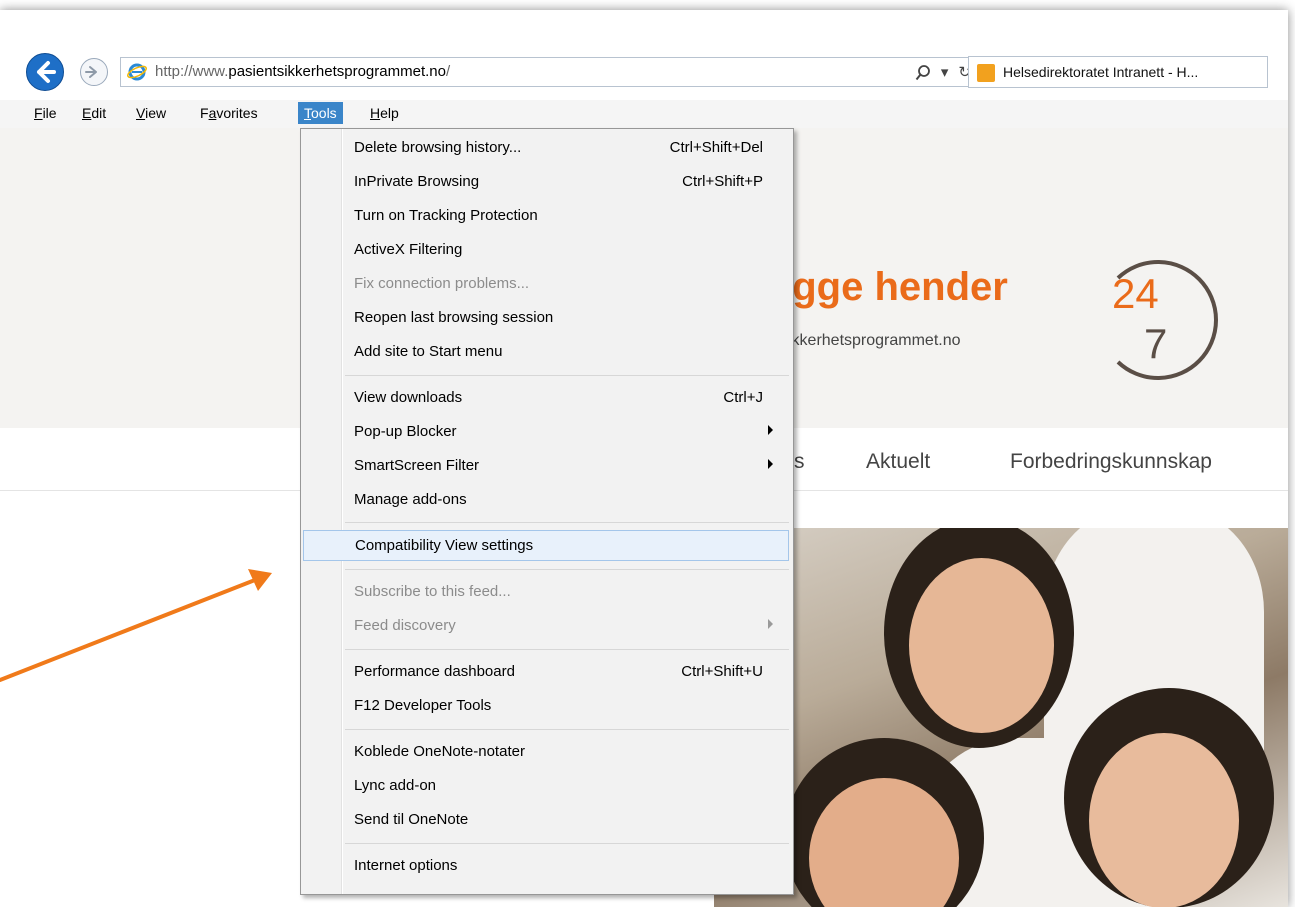 Image resolution: width=1295 pixels, height=907 pixels. Describe the element at coordinates (229, 113) in the screenshot. I see `menu-favorites: Favorites` at that location.